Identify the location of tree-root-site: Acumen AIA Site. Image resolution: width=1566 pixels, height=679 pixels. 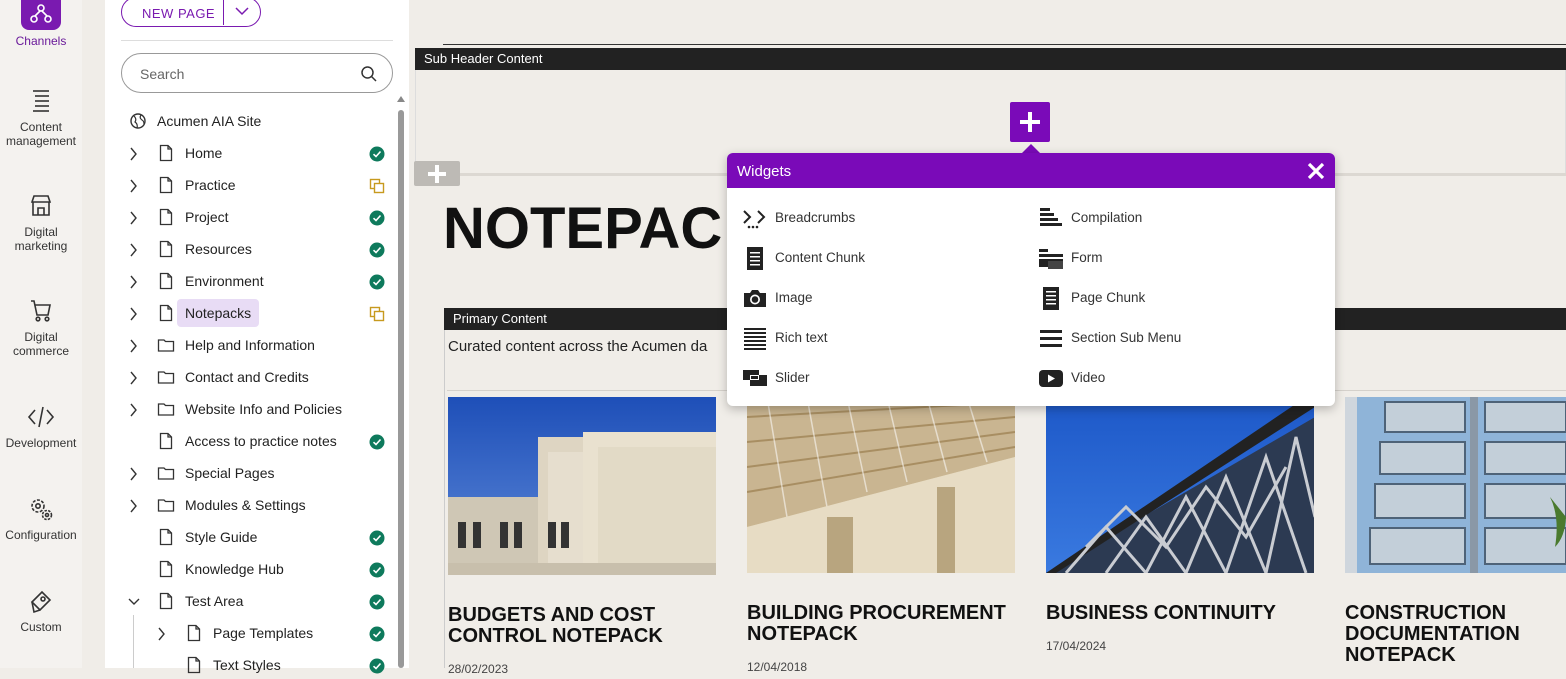
(250, 121).